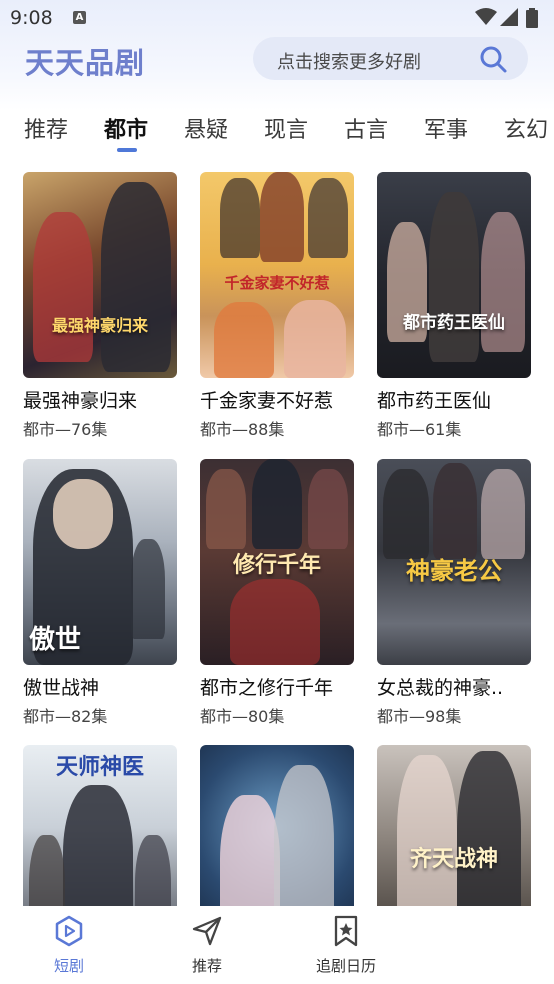 The image size is (554, 984). I want to click on tab-modern-romance: 现言, so click(286, 128).